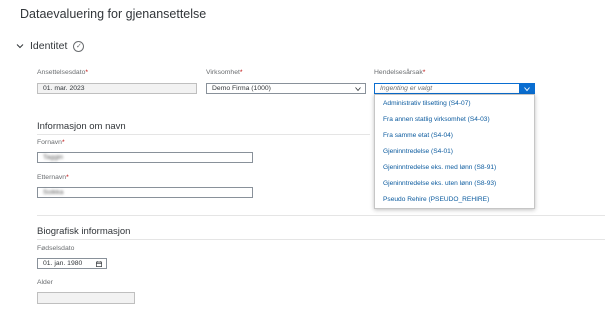 This screenshot has height=313, width=605. Describe the element at coordinates (439, 183) in the screenshot. I see `dropdown-option: Gjeninntredelse eks. uten lønn (S8-93)` at that location.